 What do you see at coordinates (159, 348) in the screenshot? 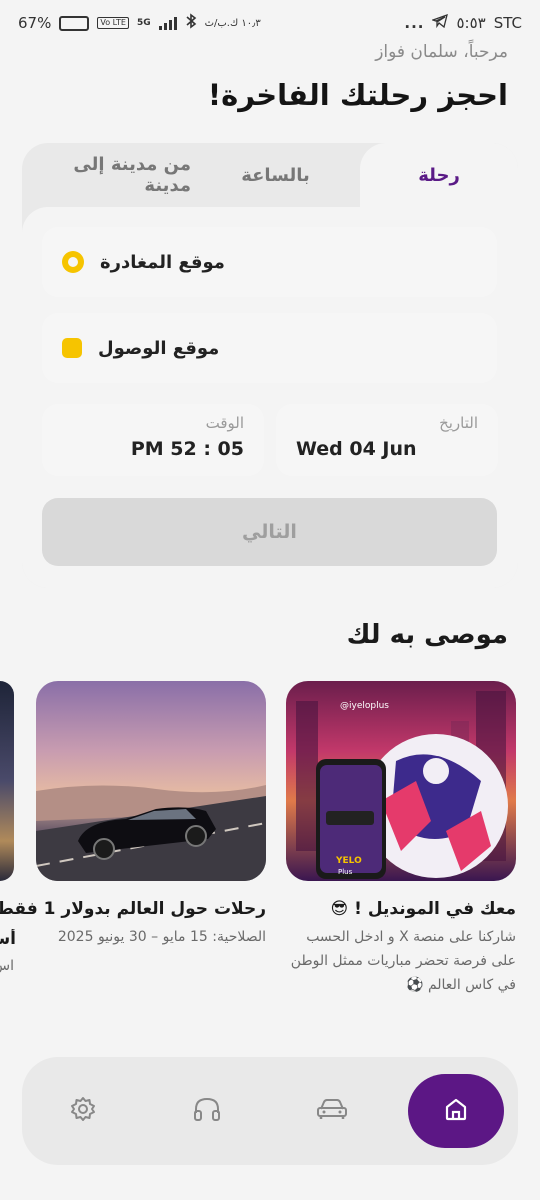
I see `dropoff-label: موقع الوصول` at bounding box center [159, 348].